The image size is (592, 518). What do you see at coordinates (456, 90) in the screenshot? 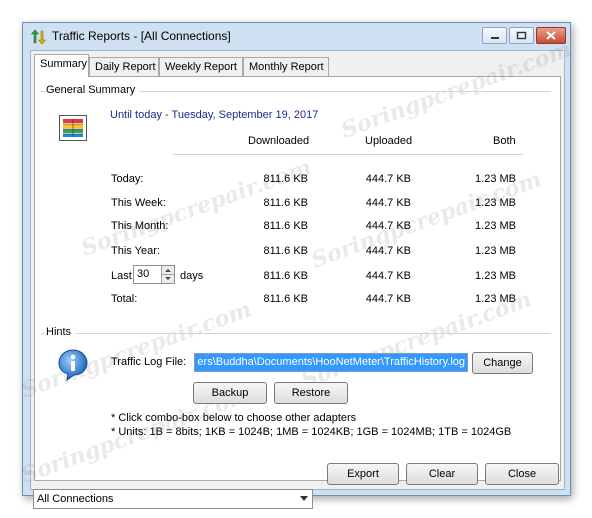
I see `watermark: Soringpcrepair.com` at bounding box center [456, 90].